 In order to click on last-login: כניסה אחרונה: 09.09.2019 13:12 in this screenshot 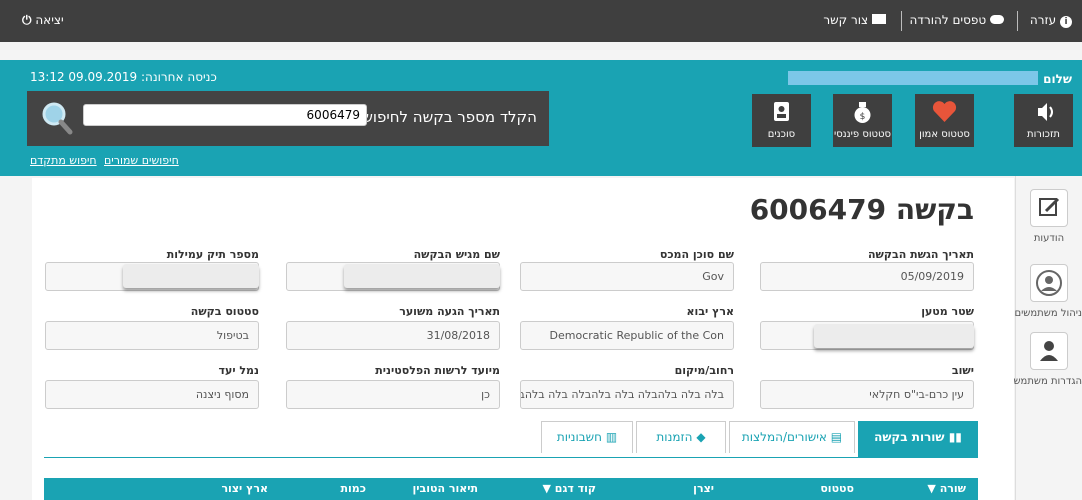, I will do `click(123, 77)`.